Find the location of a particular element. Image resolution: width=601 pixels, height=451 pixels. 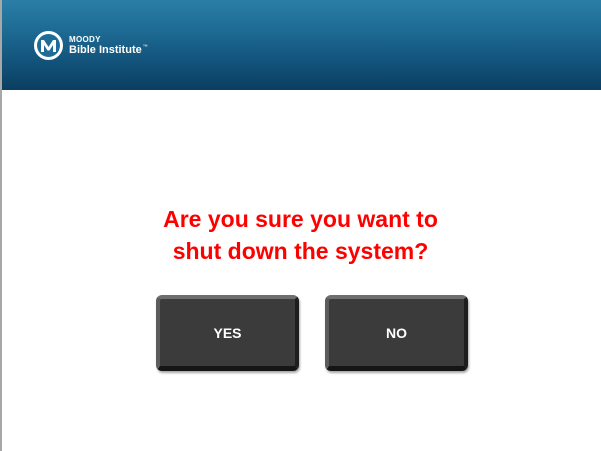

moody-m-logo-icon is located at coordinates (48, 45).